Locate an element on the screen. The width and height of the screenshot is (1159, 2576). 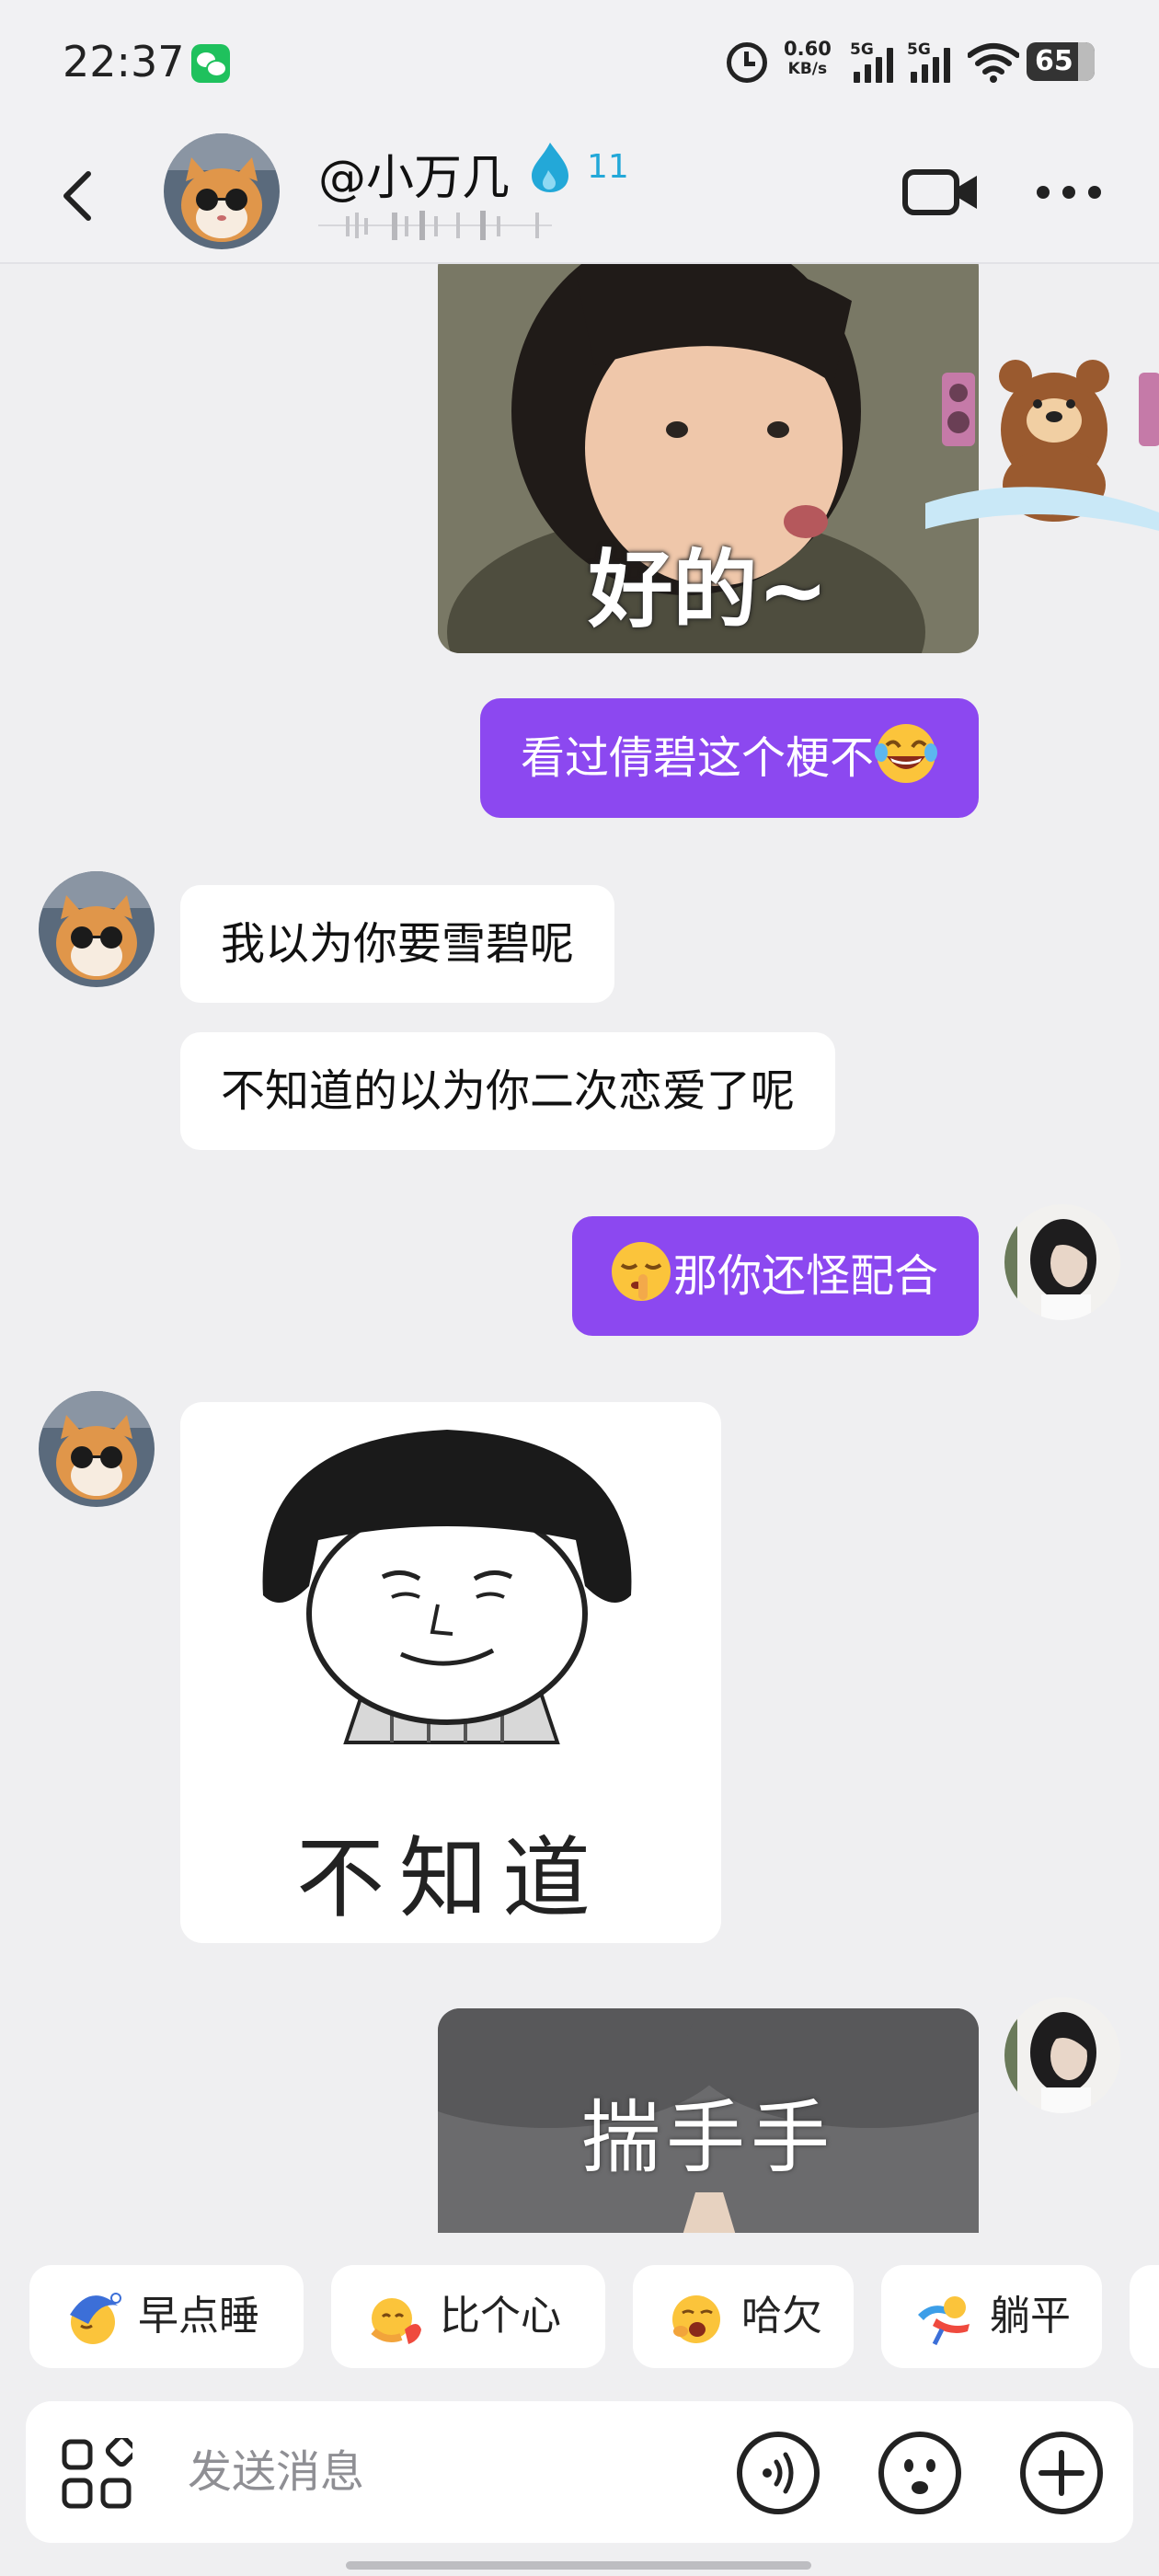
quick-reply-label: 哈欠 is located at coordinates (781, 2316).